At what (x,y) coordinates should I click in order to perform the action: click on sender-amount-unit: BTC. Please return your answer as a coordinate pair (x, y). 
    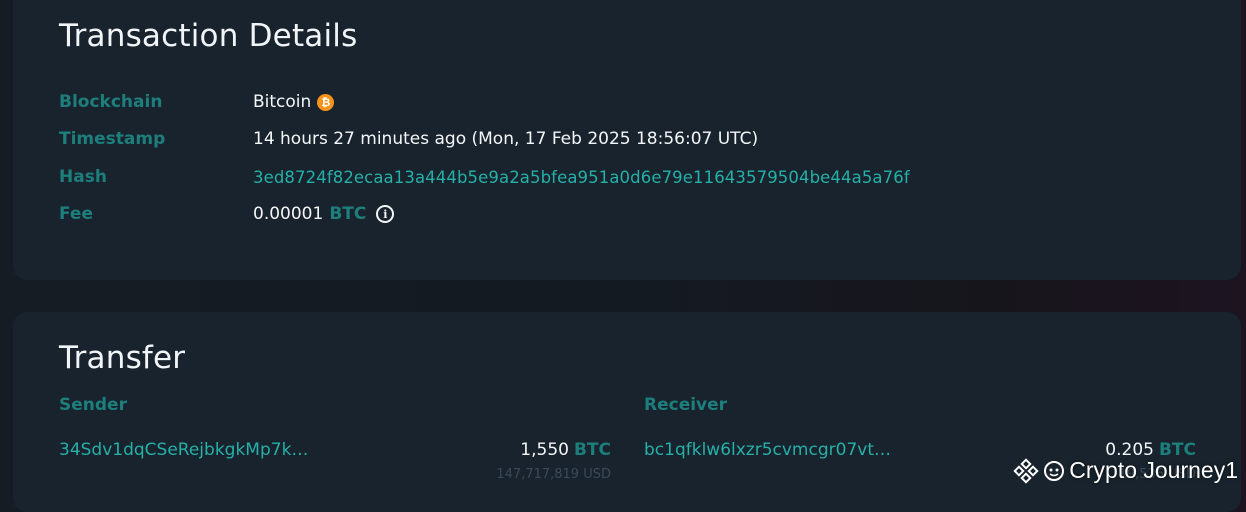
    Looking at the image, I should click on (592, 450).